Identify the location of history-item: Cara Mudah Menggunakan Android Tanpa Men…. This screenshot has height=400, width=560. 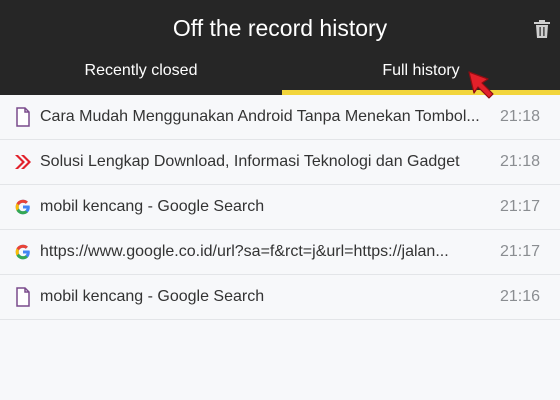
(280, 117).